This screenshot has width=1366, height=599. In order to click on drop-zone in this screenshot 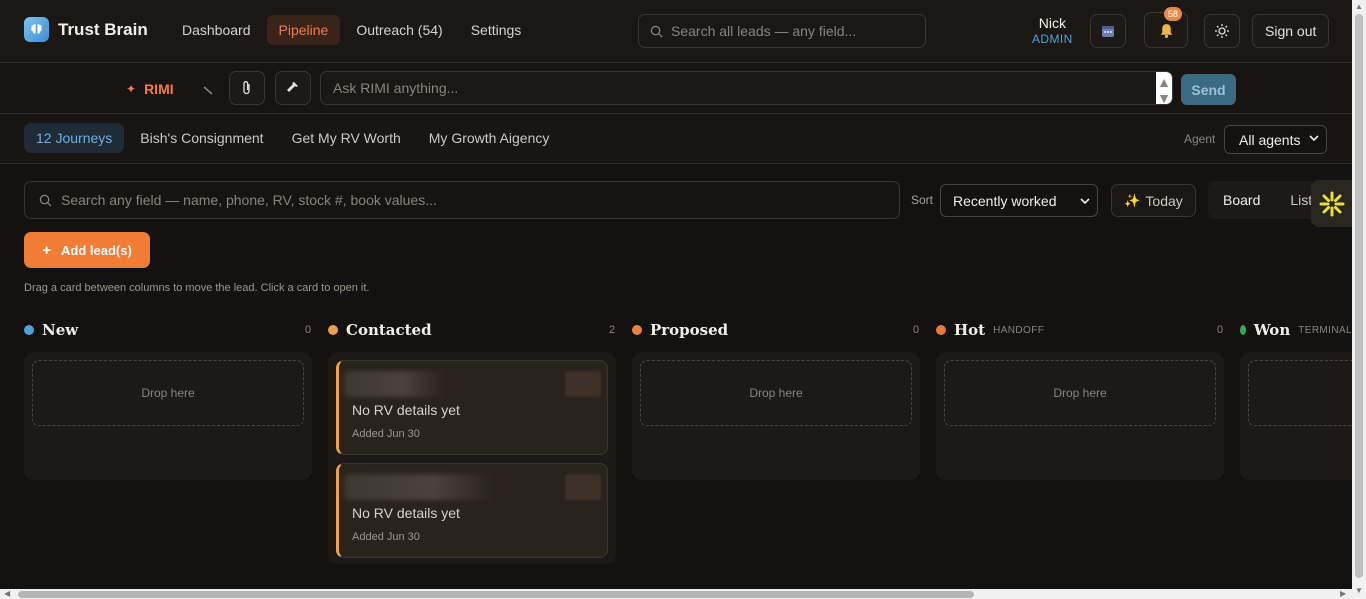, I will do `click(1300, 393)`.